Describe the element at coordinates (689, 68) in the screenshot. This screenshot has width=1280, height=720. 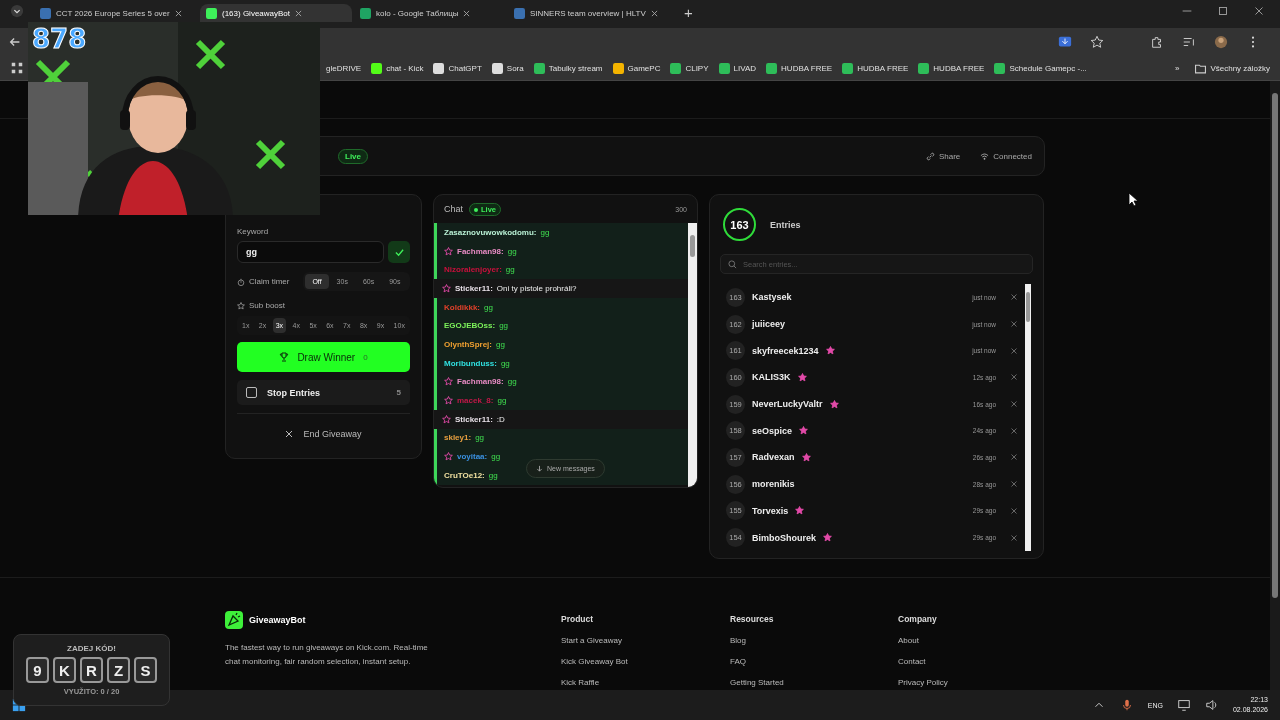
I see `bookmark: CLIPY` at that location.